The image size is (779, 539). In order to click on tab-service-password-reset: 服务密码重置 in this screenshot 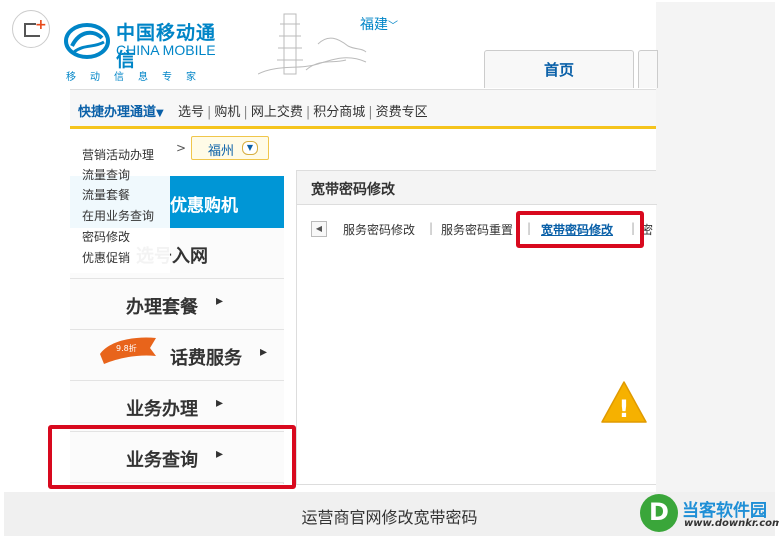, I will do `click(477, 229)`.